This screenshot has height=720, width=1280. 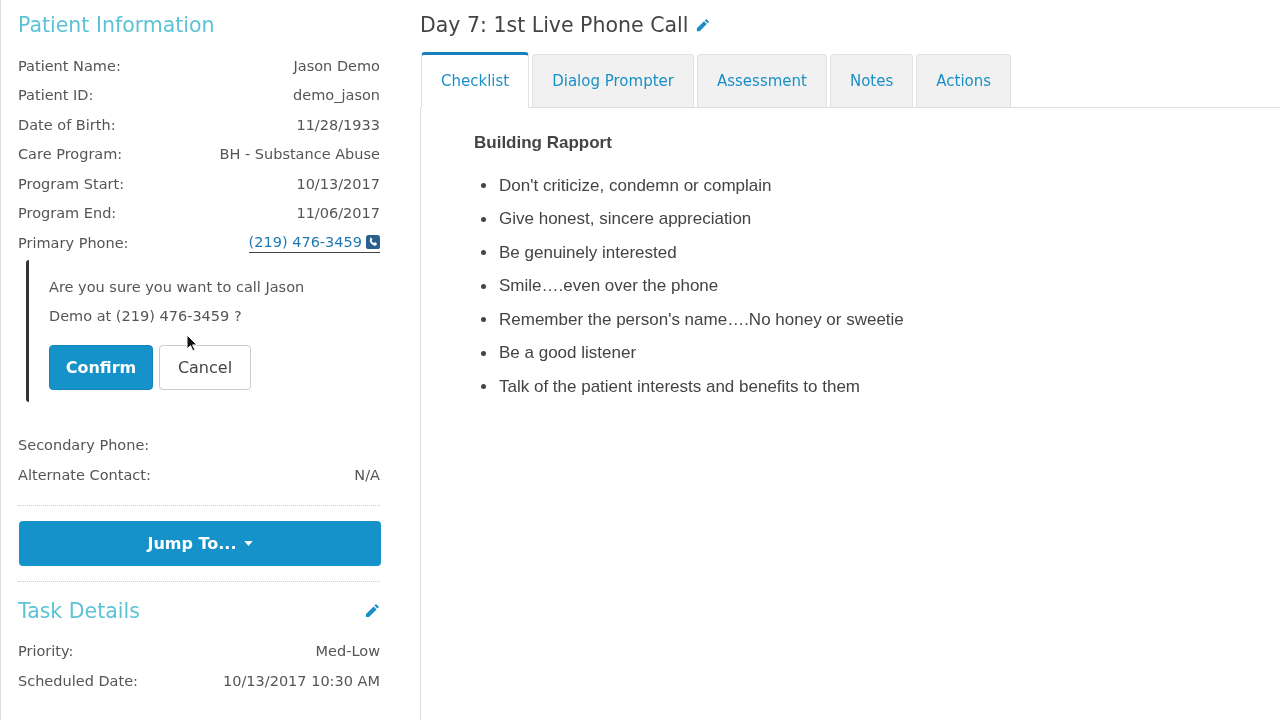 I want to click on field-value: 11/06/2017, so click(x=338, y=213).